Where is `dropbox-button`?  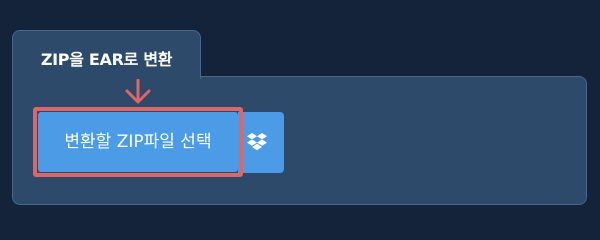 dropbox-button is located at coordinates (261, 142).